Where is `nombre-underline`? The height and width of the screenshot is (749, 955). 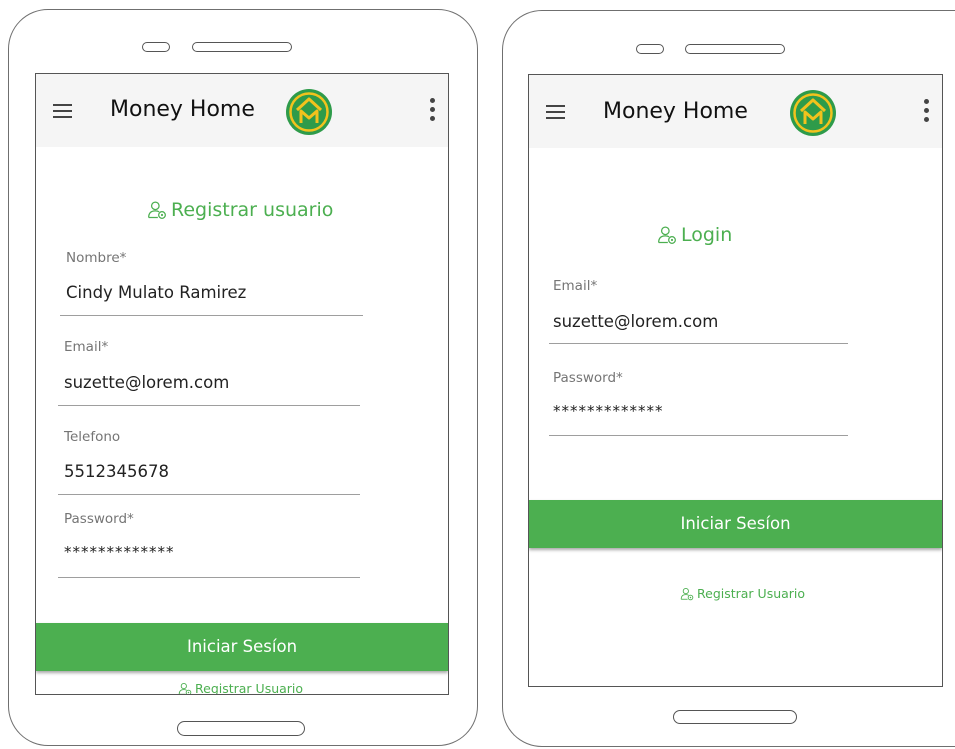 nombre-underline is located at coordinates (211, 315).